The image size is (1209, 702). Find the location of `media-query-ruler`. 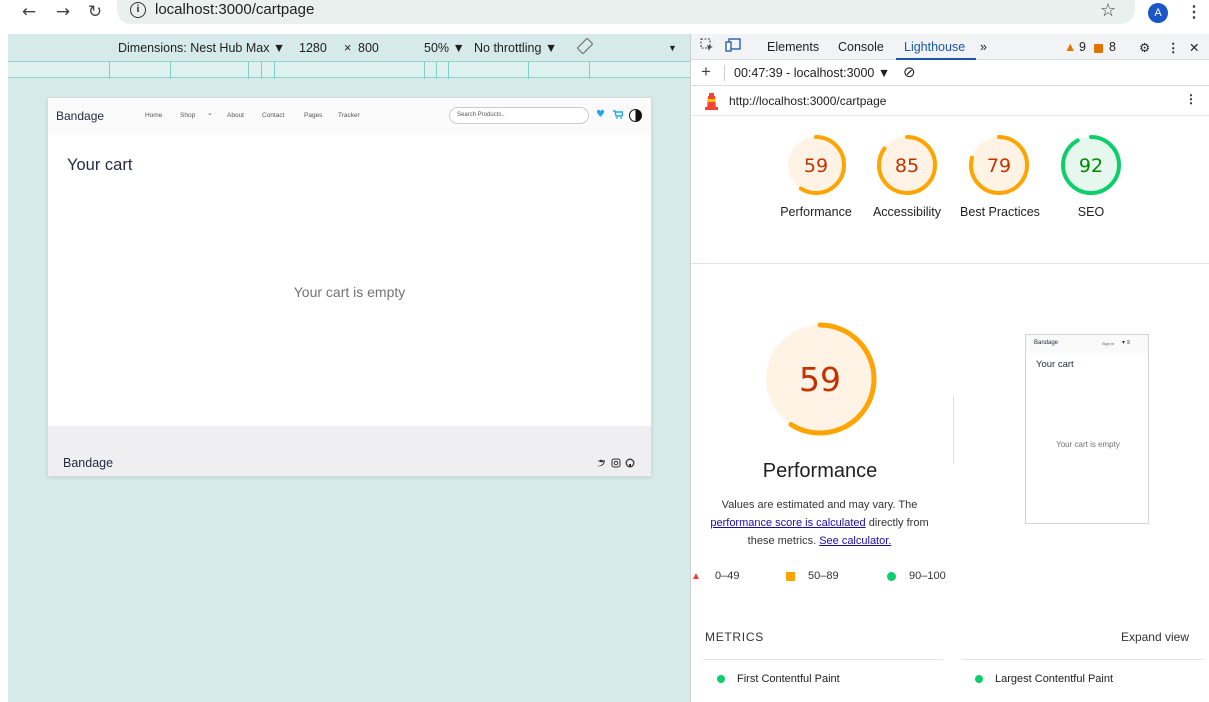

media-query-ruler is located at coordinates (349, 70).